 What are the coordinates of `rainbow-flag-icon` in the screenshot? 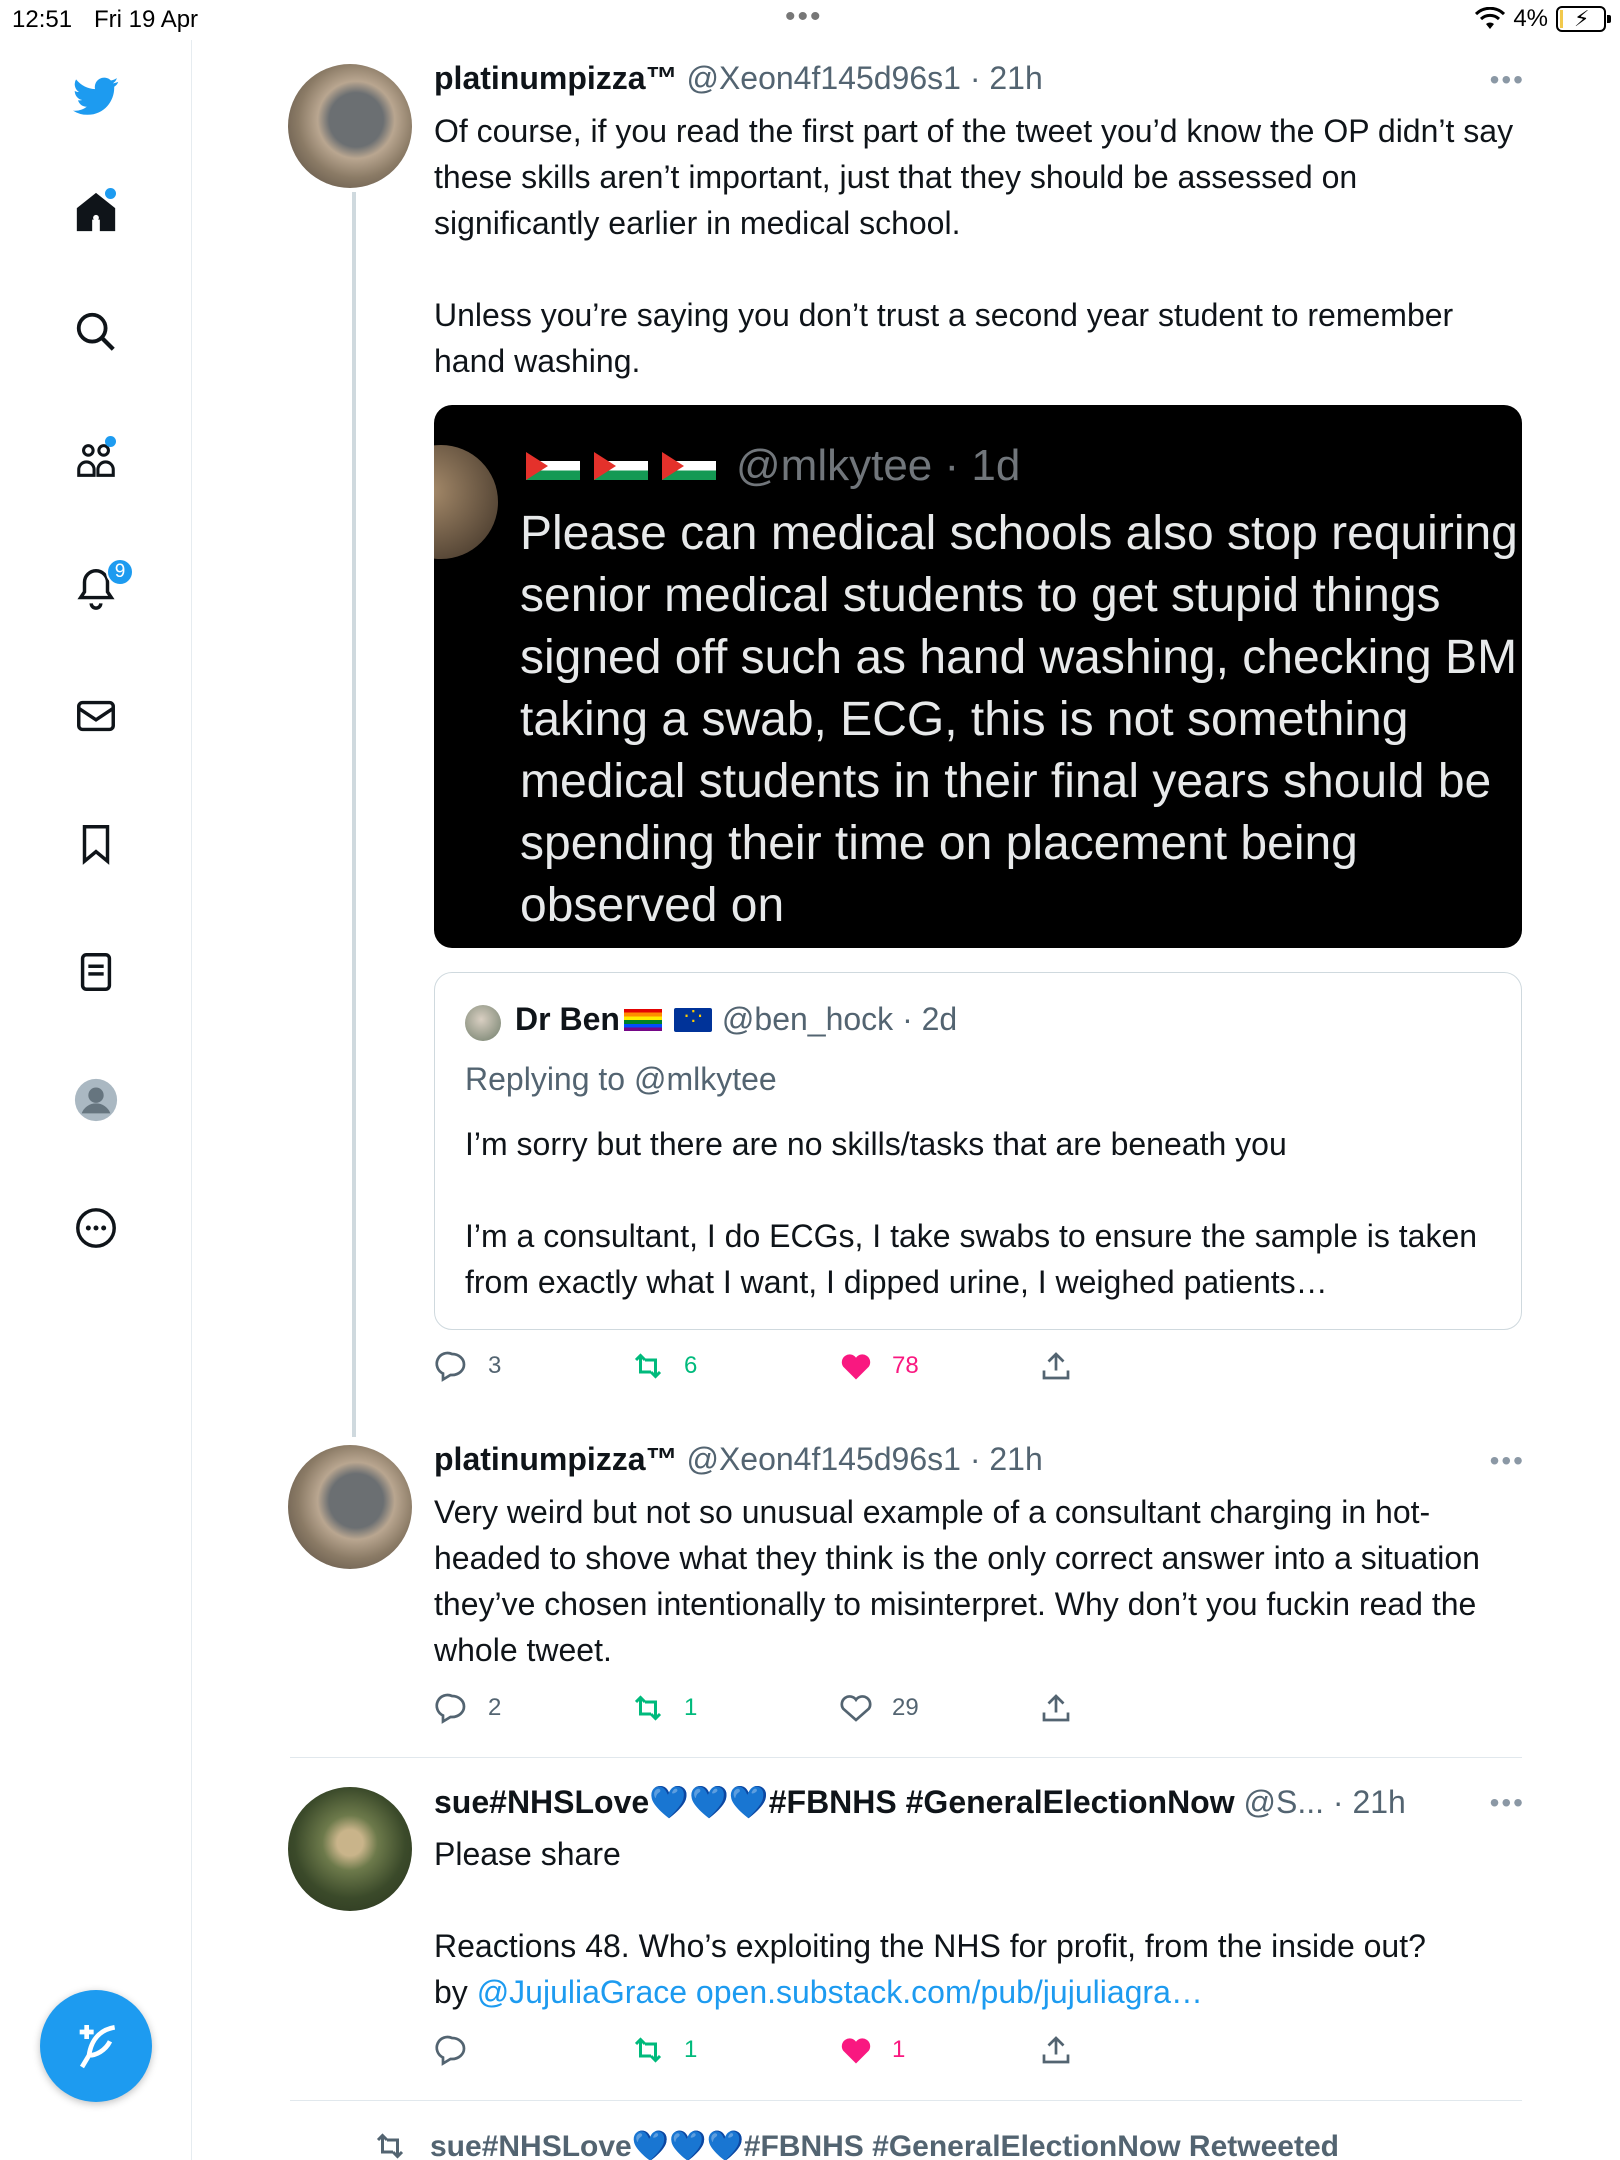 It's located at (642, 1019).